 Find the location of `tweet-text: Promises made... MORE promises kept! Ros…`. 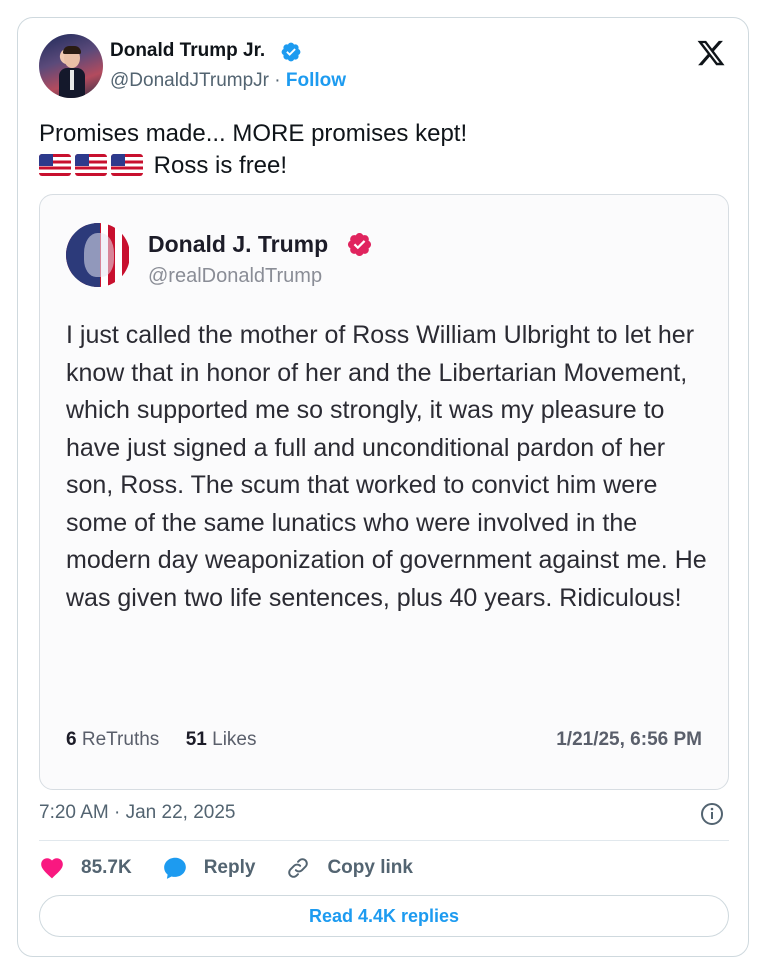

tweet-text: Promises made... MORE promises kept! Ros… is located at coordinates (253, 150).